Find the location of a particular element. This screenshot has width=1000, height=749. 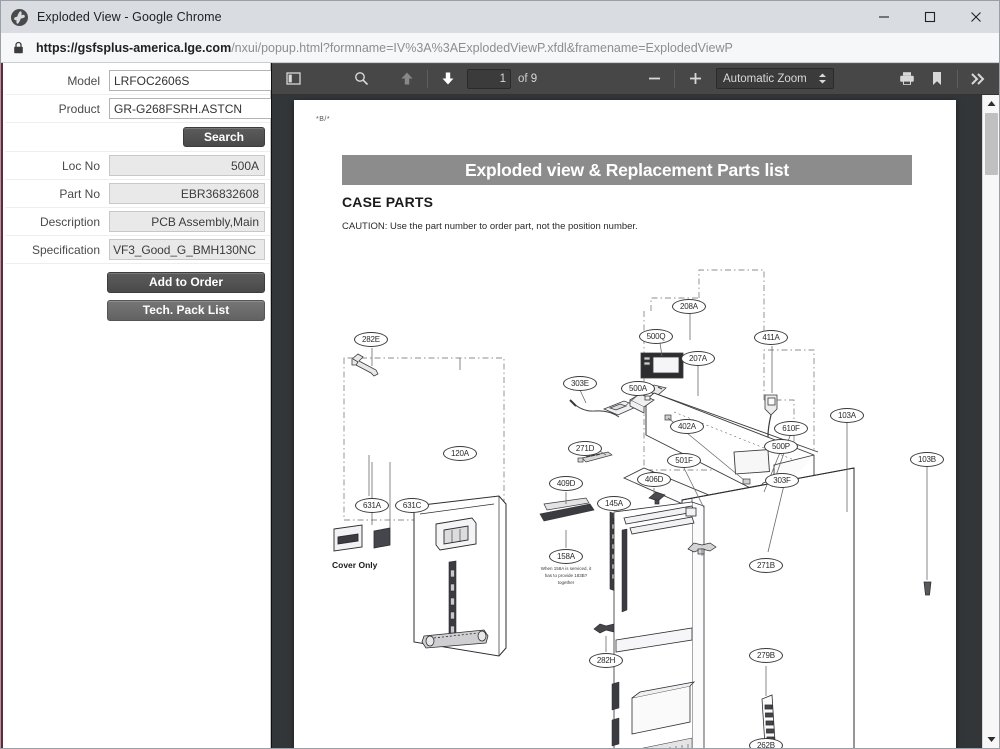

window-titlebar: Exploded View - Google Chrome is located at coordinates (500, 17).